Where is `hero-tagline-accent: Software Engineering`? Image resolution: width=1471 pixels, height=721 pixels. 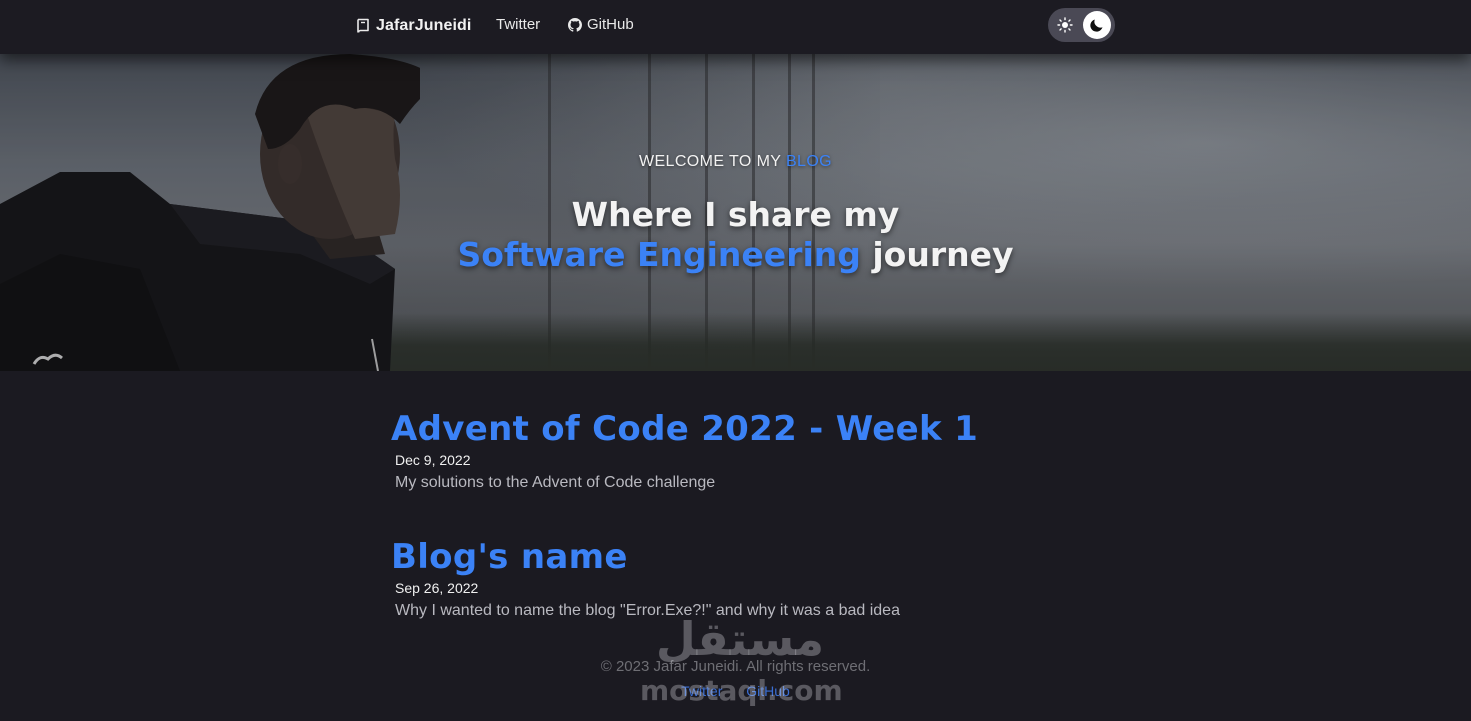
hero-tagline-accent: Software Engineering is located at coordinates (659, 254).